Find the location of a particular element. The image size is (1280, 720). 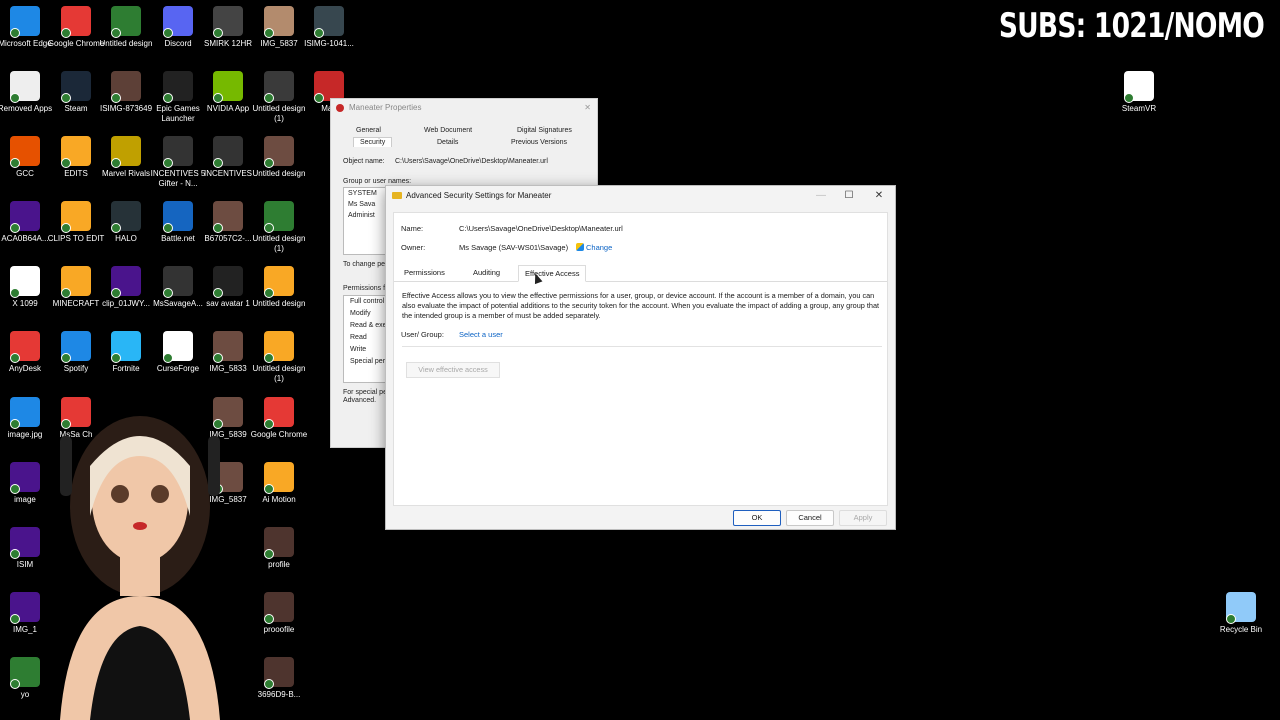

permission-item: Read & exe is located at coordinates (368, 325).